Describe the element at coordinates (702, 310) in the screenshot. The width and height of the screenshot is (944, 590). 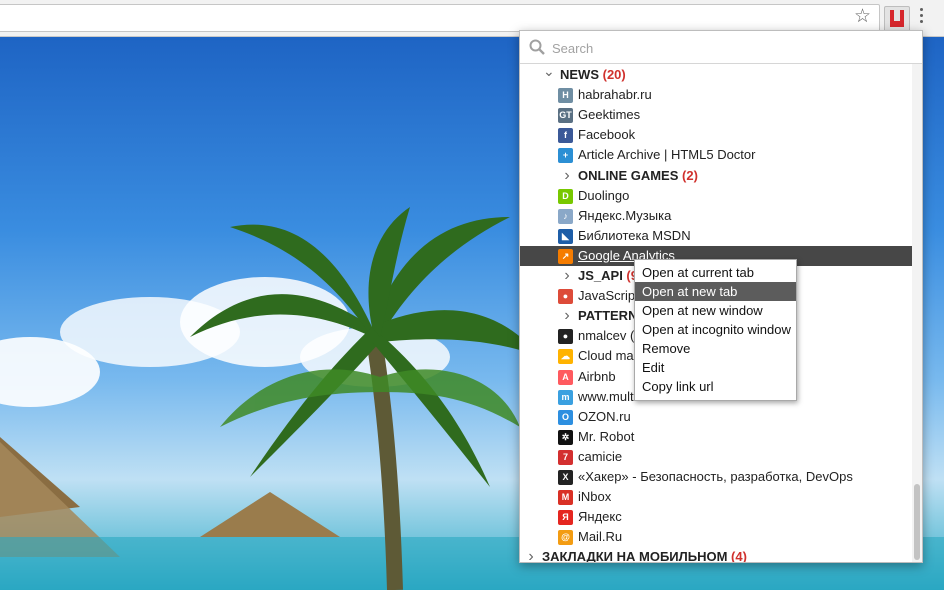
I see `context-menu-item-label: Open at new window` at that location.